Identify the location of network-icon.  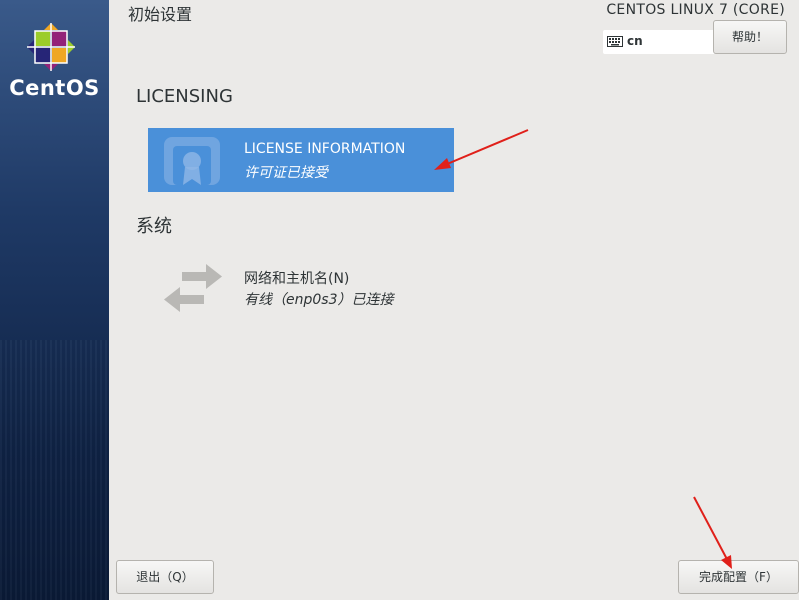
(193, 288).